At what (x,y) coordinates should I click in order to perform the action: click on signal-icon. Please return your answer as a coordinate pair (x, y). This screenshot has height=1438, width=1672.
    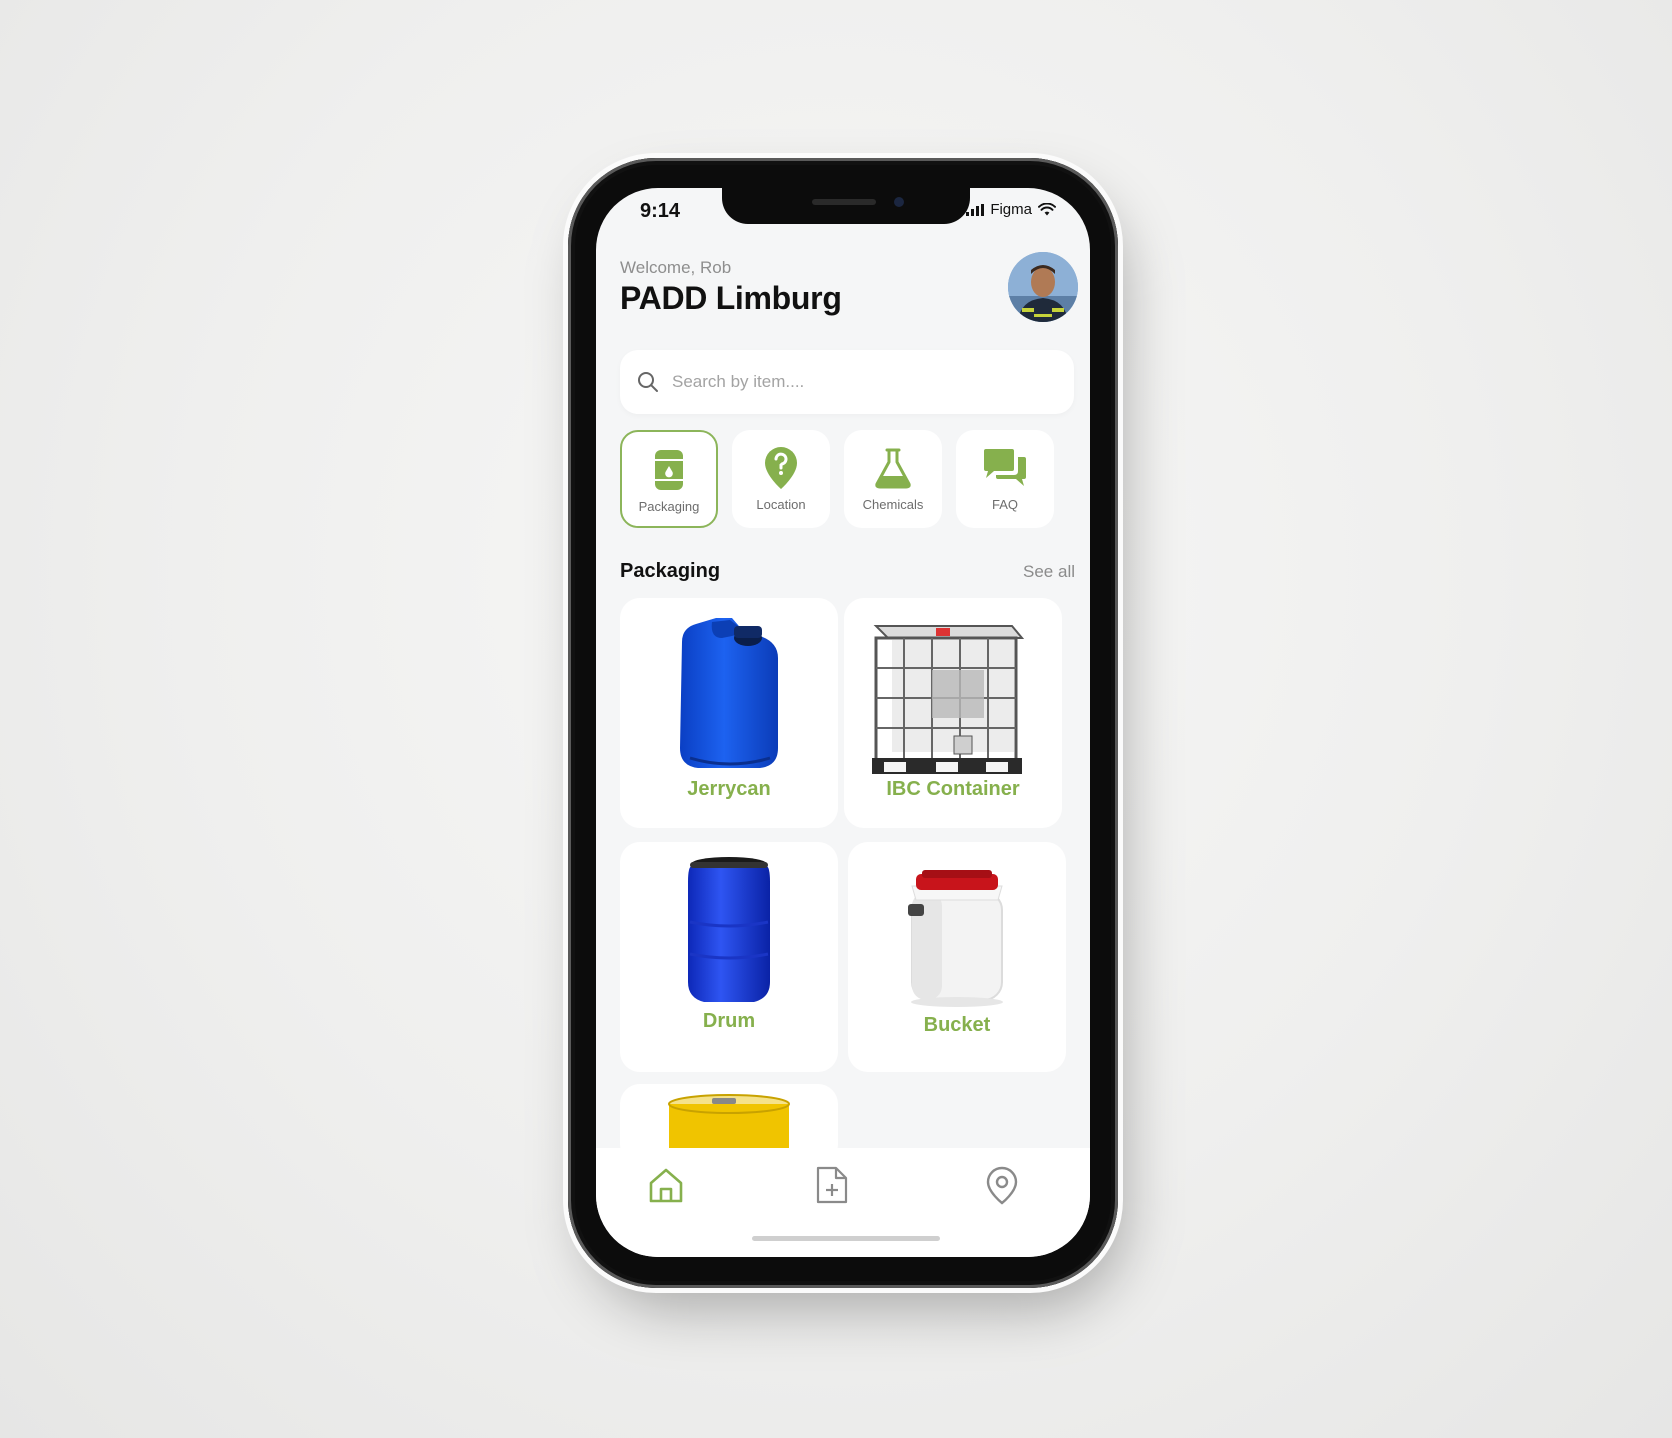
    Looking at the image, I should click on (975, 209).